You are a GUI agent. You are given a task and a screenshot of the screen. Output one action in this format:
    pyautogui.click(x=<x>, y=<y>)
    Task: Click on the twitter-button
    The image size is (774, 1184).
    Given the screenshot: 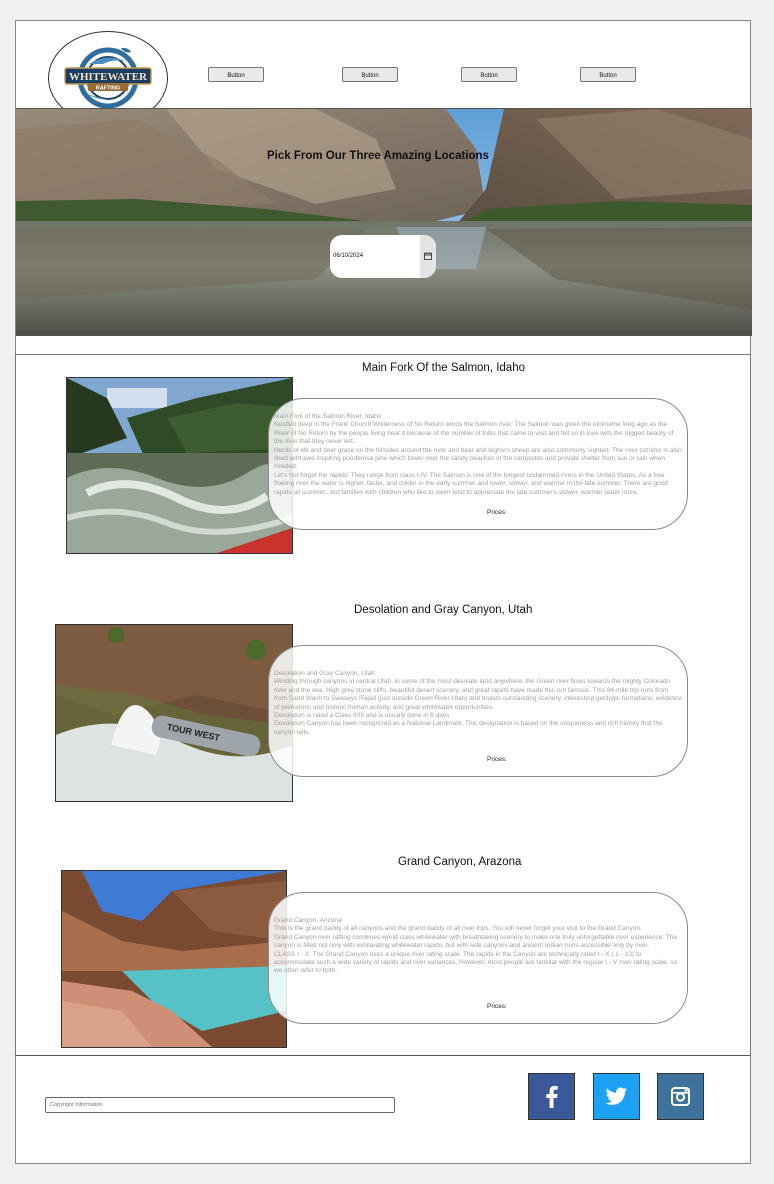 What is the action you would take?
    pyautogui.click(x=616, y=1096)
    